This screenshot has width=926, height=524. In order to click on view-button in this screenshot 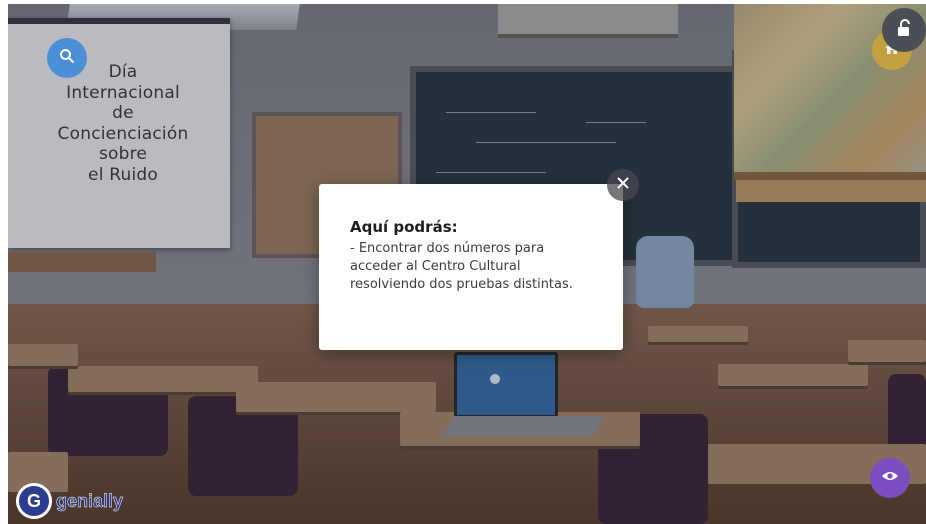, I will do `click(890, 478)`.